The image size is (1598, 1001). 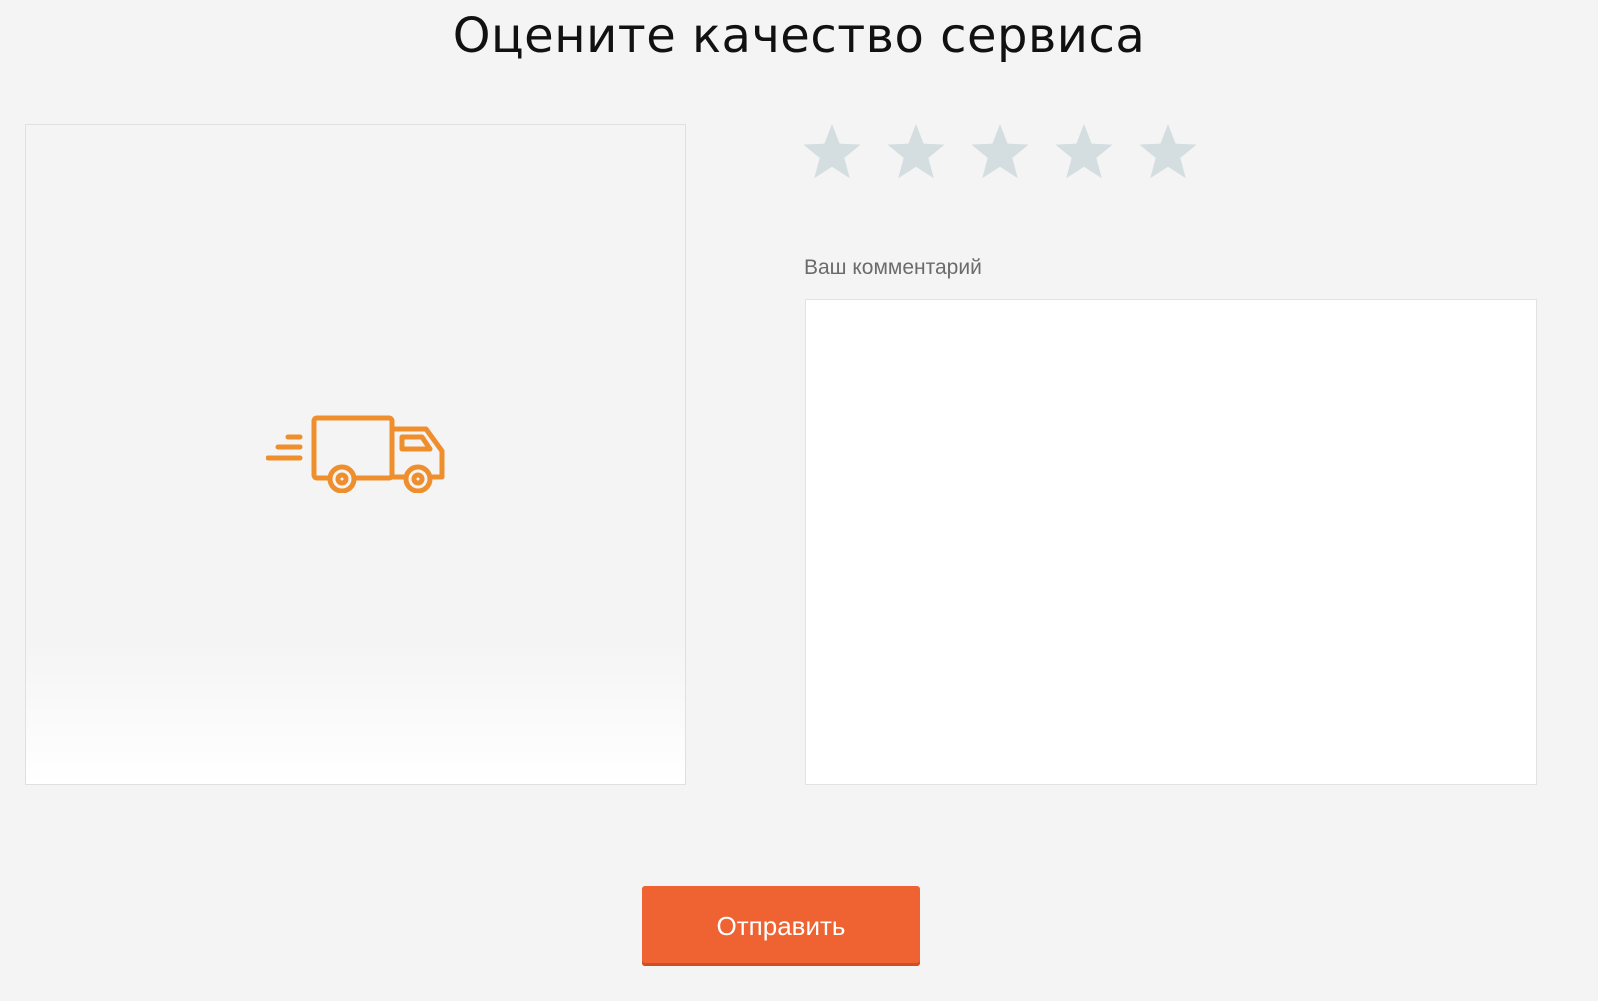 I want to click on delivery-truck-icon, so click(x=355, y=454).